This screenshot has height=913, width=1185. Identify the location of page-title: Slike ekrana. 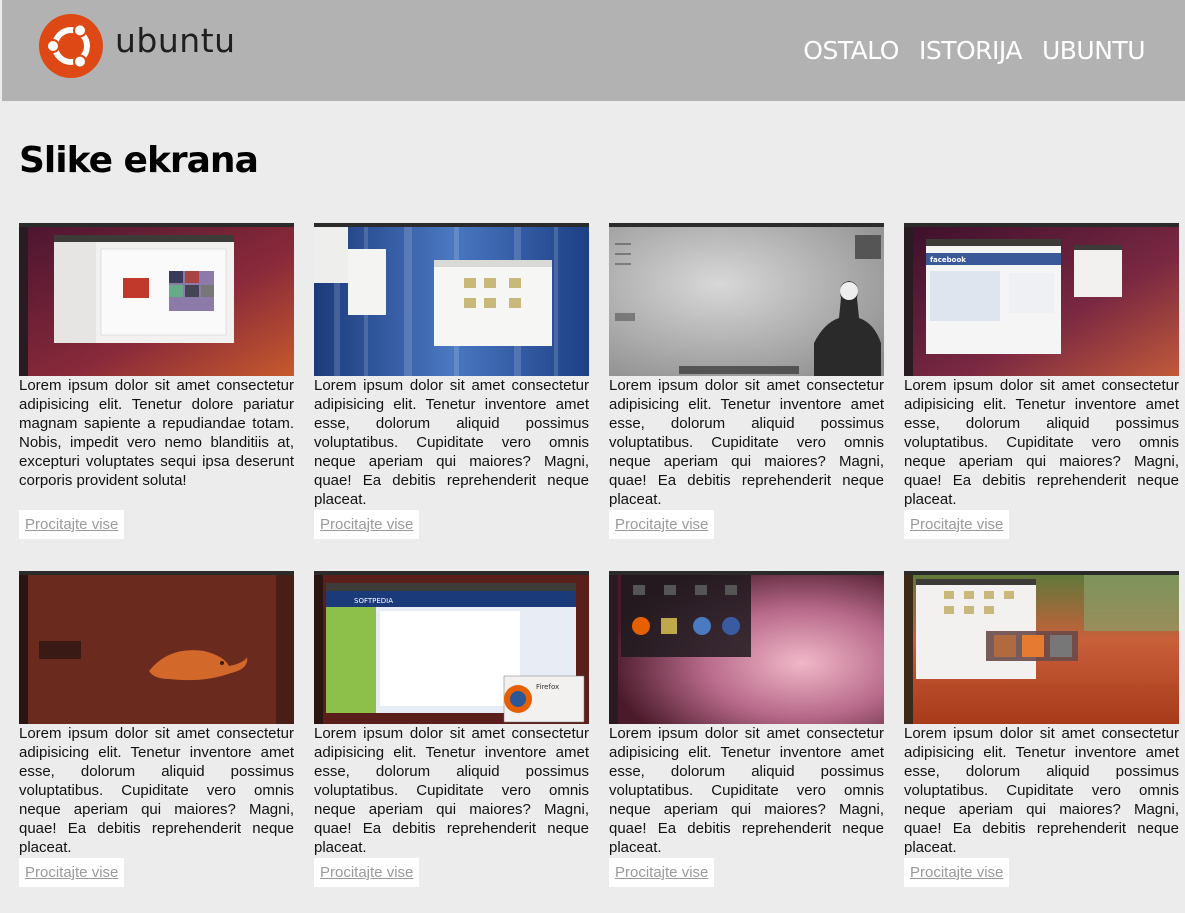
(139, 160).